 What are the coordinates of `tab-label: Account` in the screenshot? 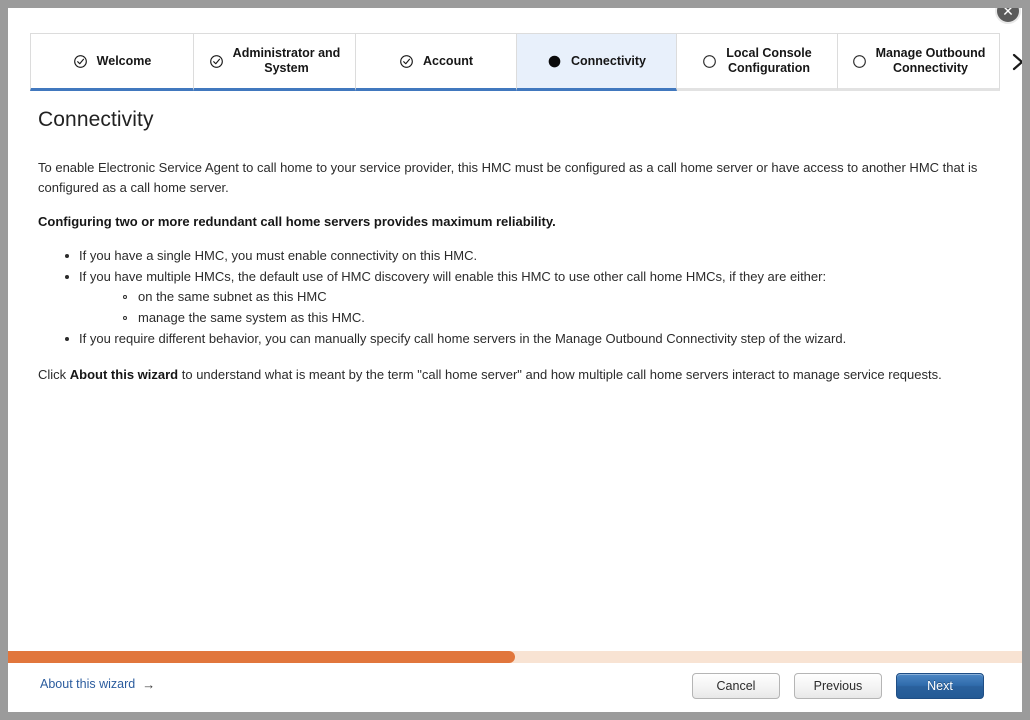 It's located at (448, 60).